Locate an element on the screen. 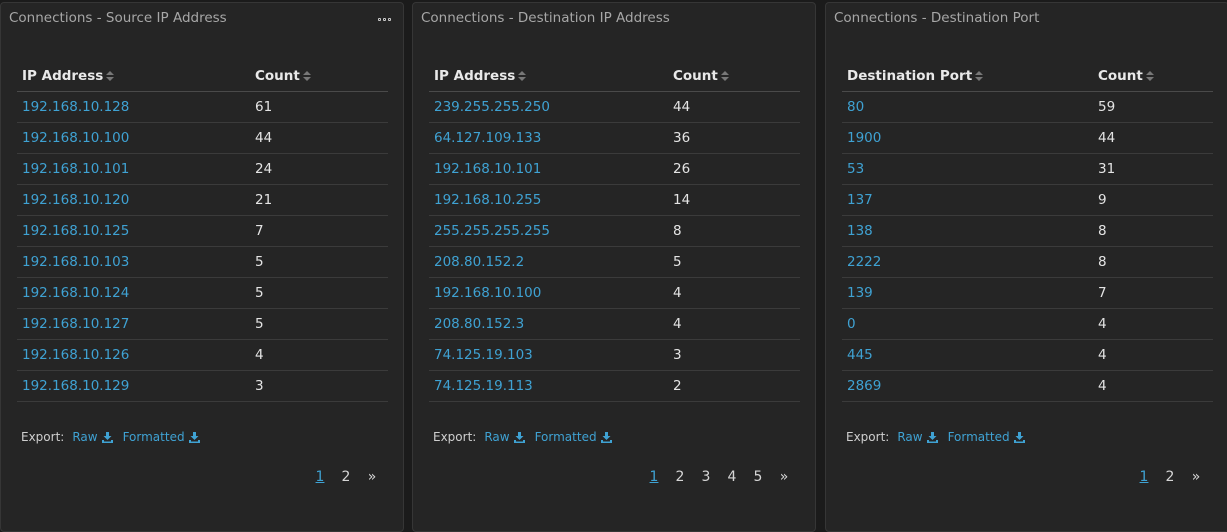 This screenshot has height=532, width=1227. row-key-link: 192.168.10.124 is located at coordinates (75, 293).